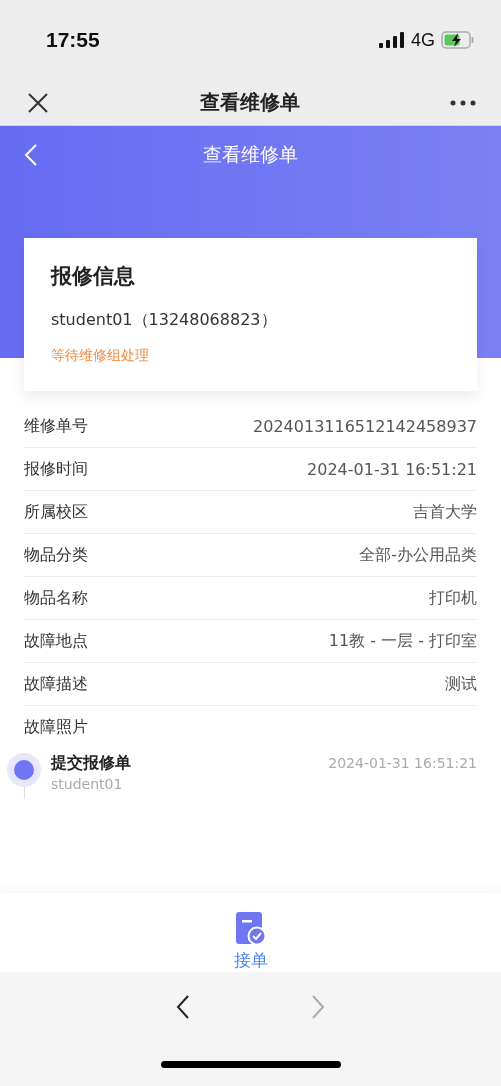 This screenshot has height=1086, width=501. I want to click on browser-back-icon, so click(183, 1007).